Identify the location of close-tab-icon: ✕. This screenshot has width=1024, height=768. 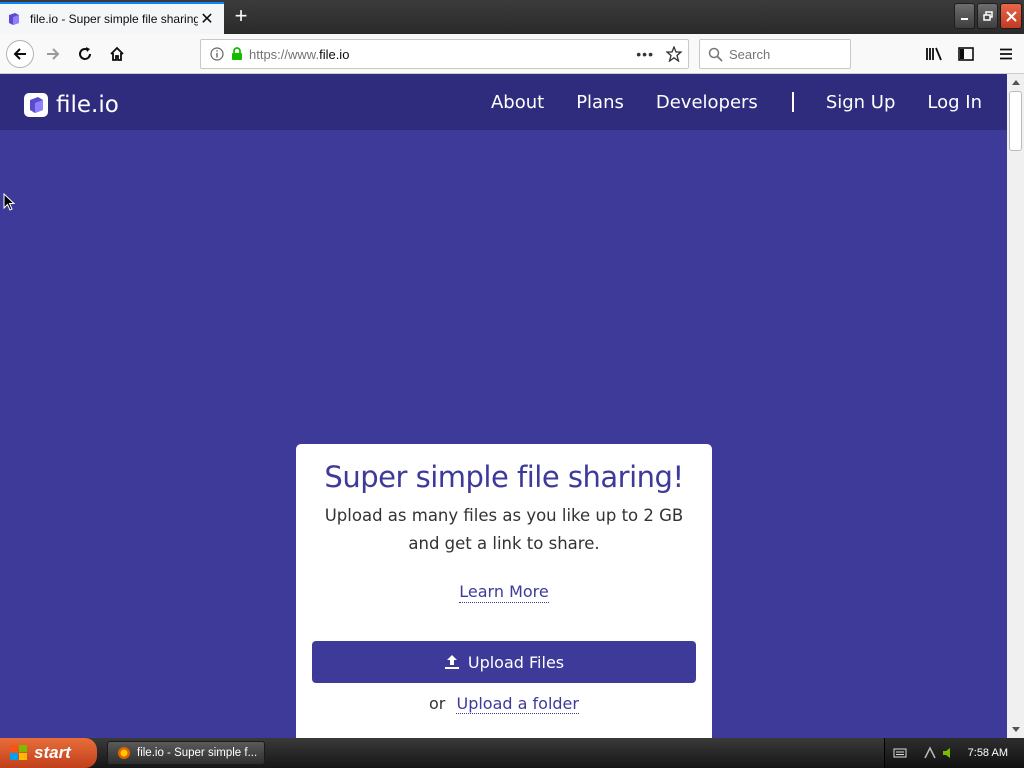
(207, 19).